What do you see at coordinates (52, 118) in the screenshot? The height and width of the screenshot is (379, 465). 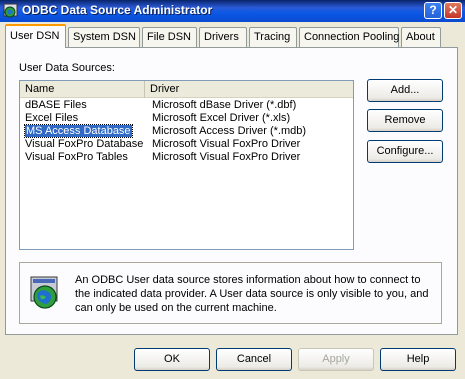 I see `dsn-name: Excel Files` at bounding box center [52, 118].